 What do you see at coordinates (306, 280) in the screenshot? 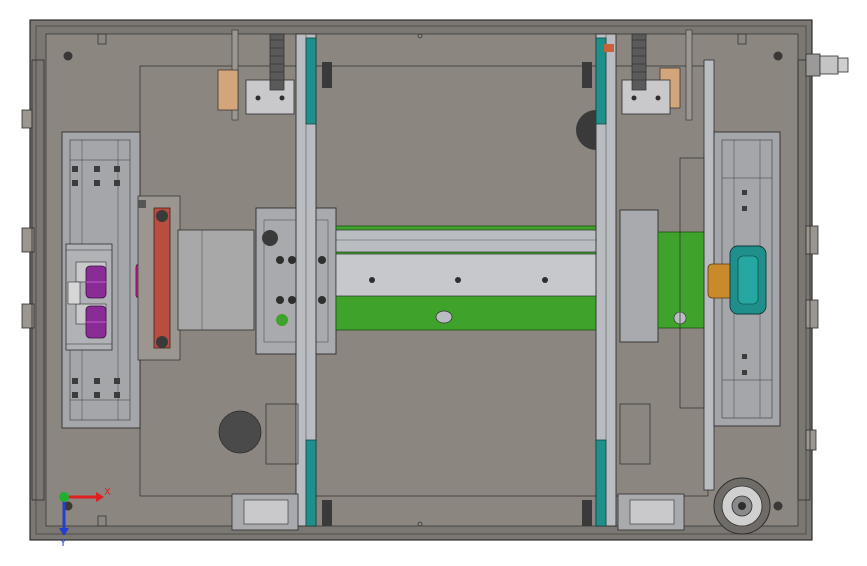
I see `left-gantry-beam` at bounding box center [306, 280].